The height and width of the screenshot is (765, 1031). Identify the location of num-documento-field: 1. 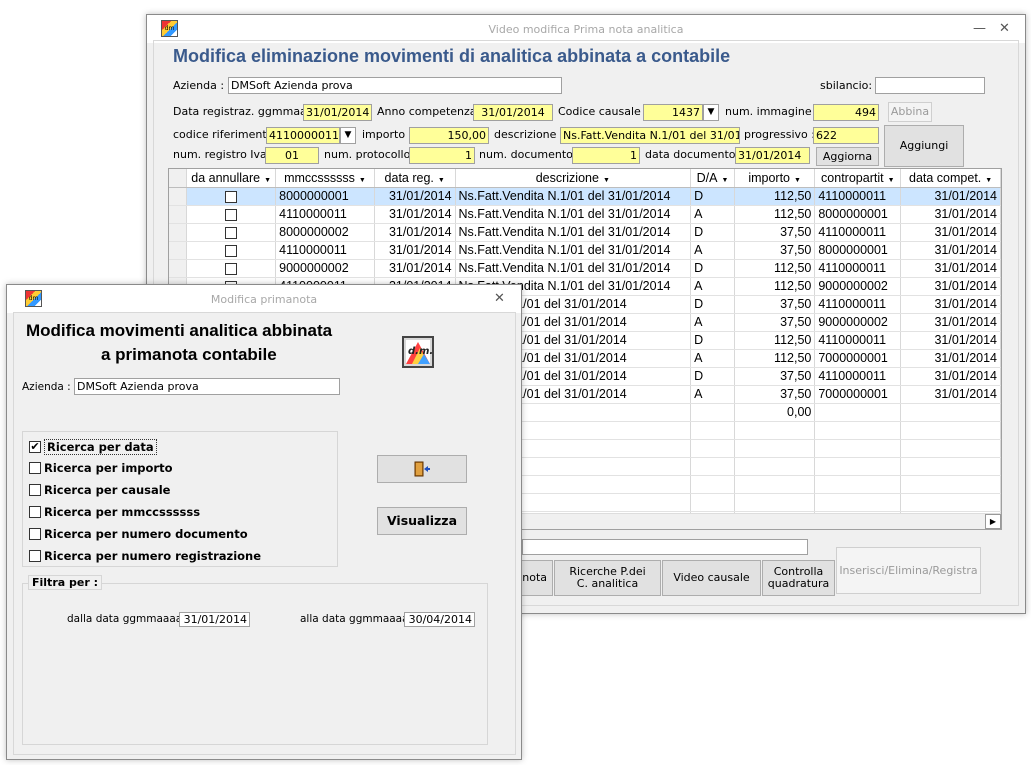
(606, 155).